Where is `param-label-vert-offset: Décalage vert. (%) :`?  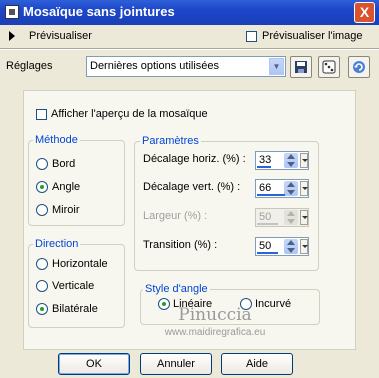 param-label-vert-offset: Décalage vert. (%) : is located at coordinates (192, 187).